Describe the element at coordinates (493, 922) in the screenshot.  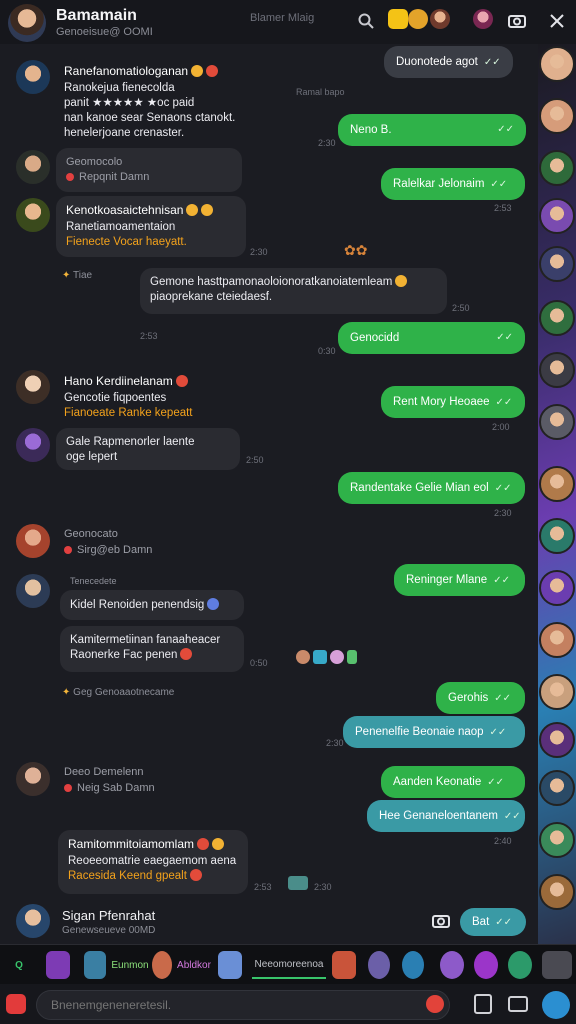
I see `send-chip: Bat ✓✓` at that location.